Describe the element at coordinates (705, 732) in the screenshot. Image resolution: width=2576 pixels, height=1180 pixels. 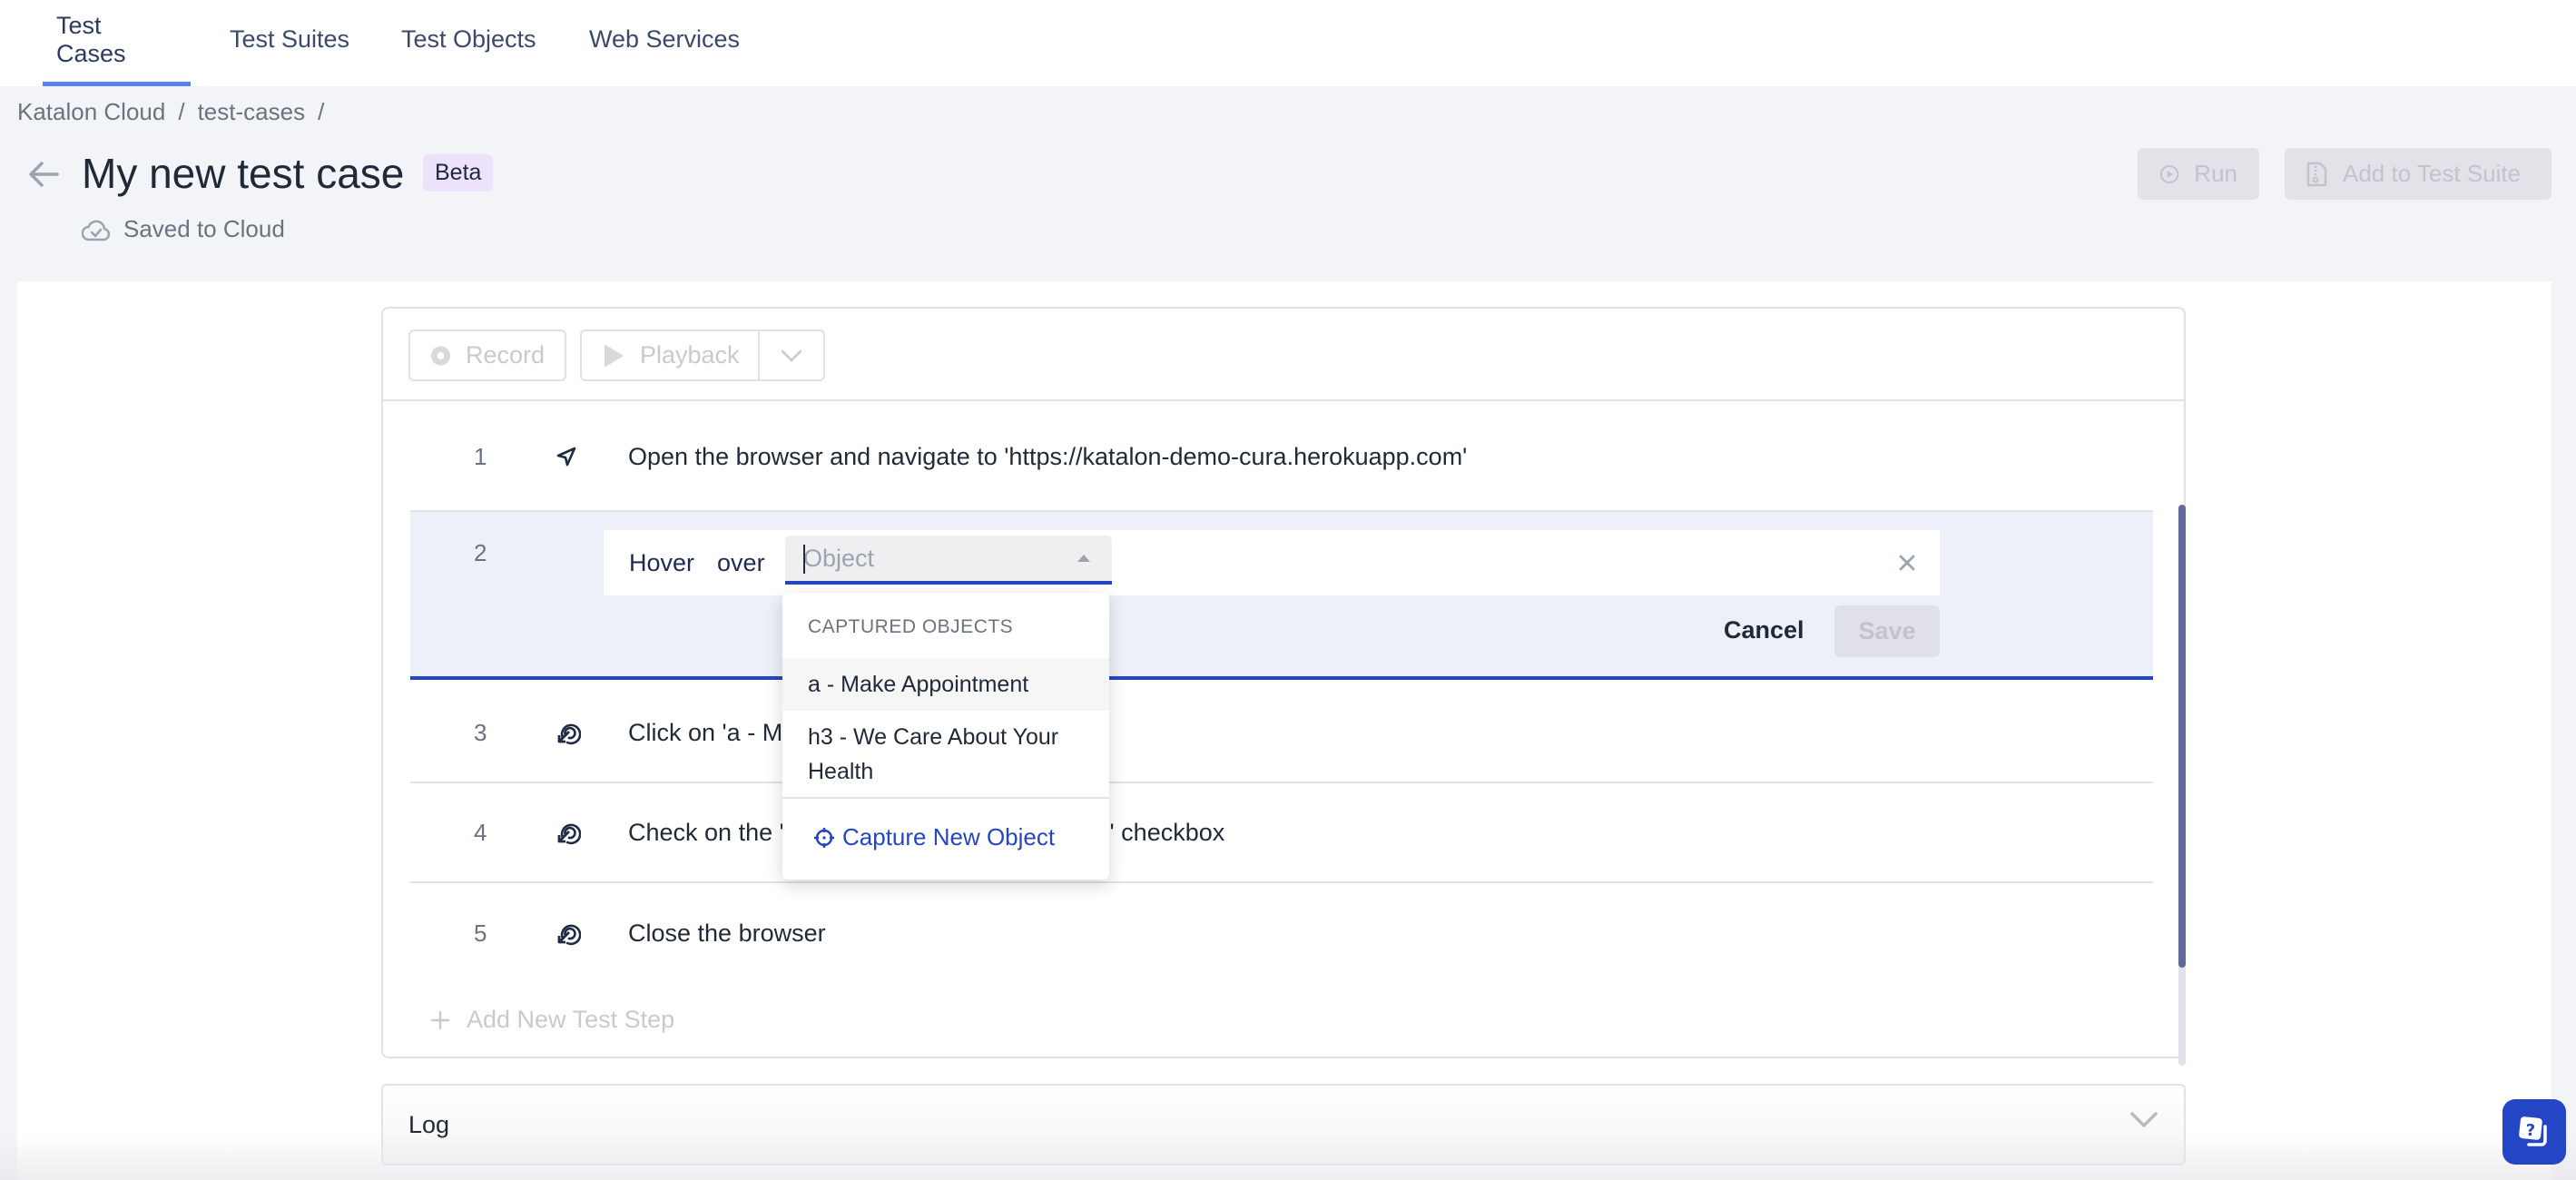
I see `step-text: Click on 'a - M` at that location.